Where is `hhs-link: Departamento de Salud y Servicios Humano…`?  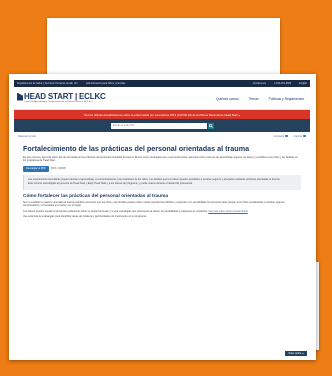
hhs-link: Departamento de Salud y Servicios Humano… is located at coordinates (47, 83).